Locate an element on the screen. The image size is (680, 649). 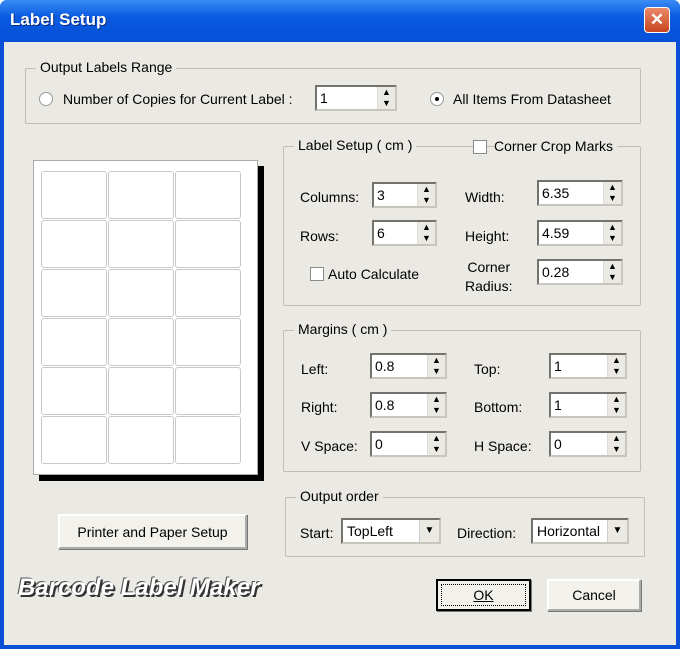
all-items-radio is located at coordinates (437, 99).